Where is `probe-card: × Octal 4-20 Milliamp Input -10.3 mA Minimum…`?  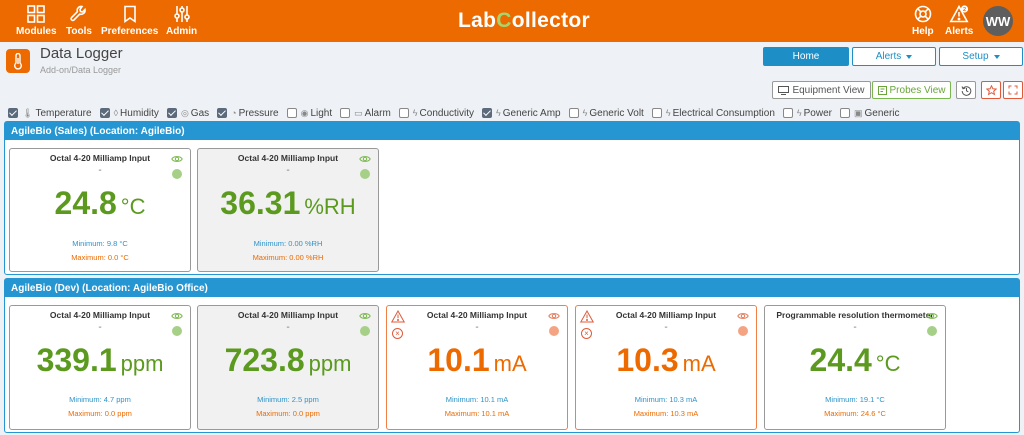
probe-card: × Octal 4-20 Milliamp Input -10.3 mA Minimum… is located at coordinates (666, 367).